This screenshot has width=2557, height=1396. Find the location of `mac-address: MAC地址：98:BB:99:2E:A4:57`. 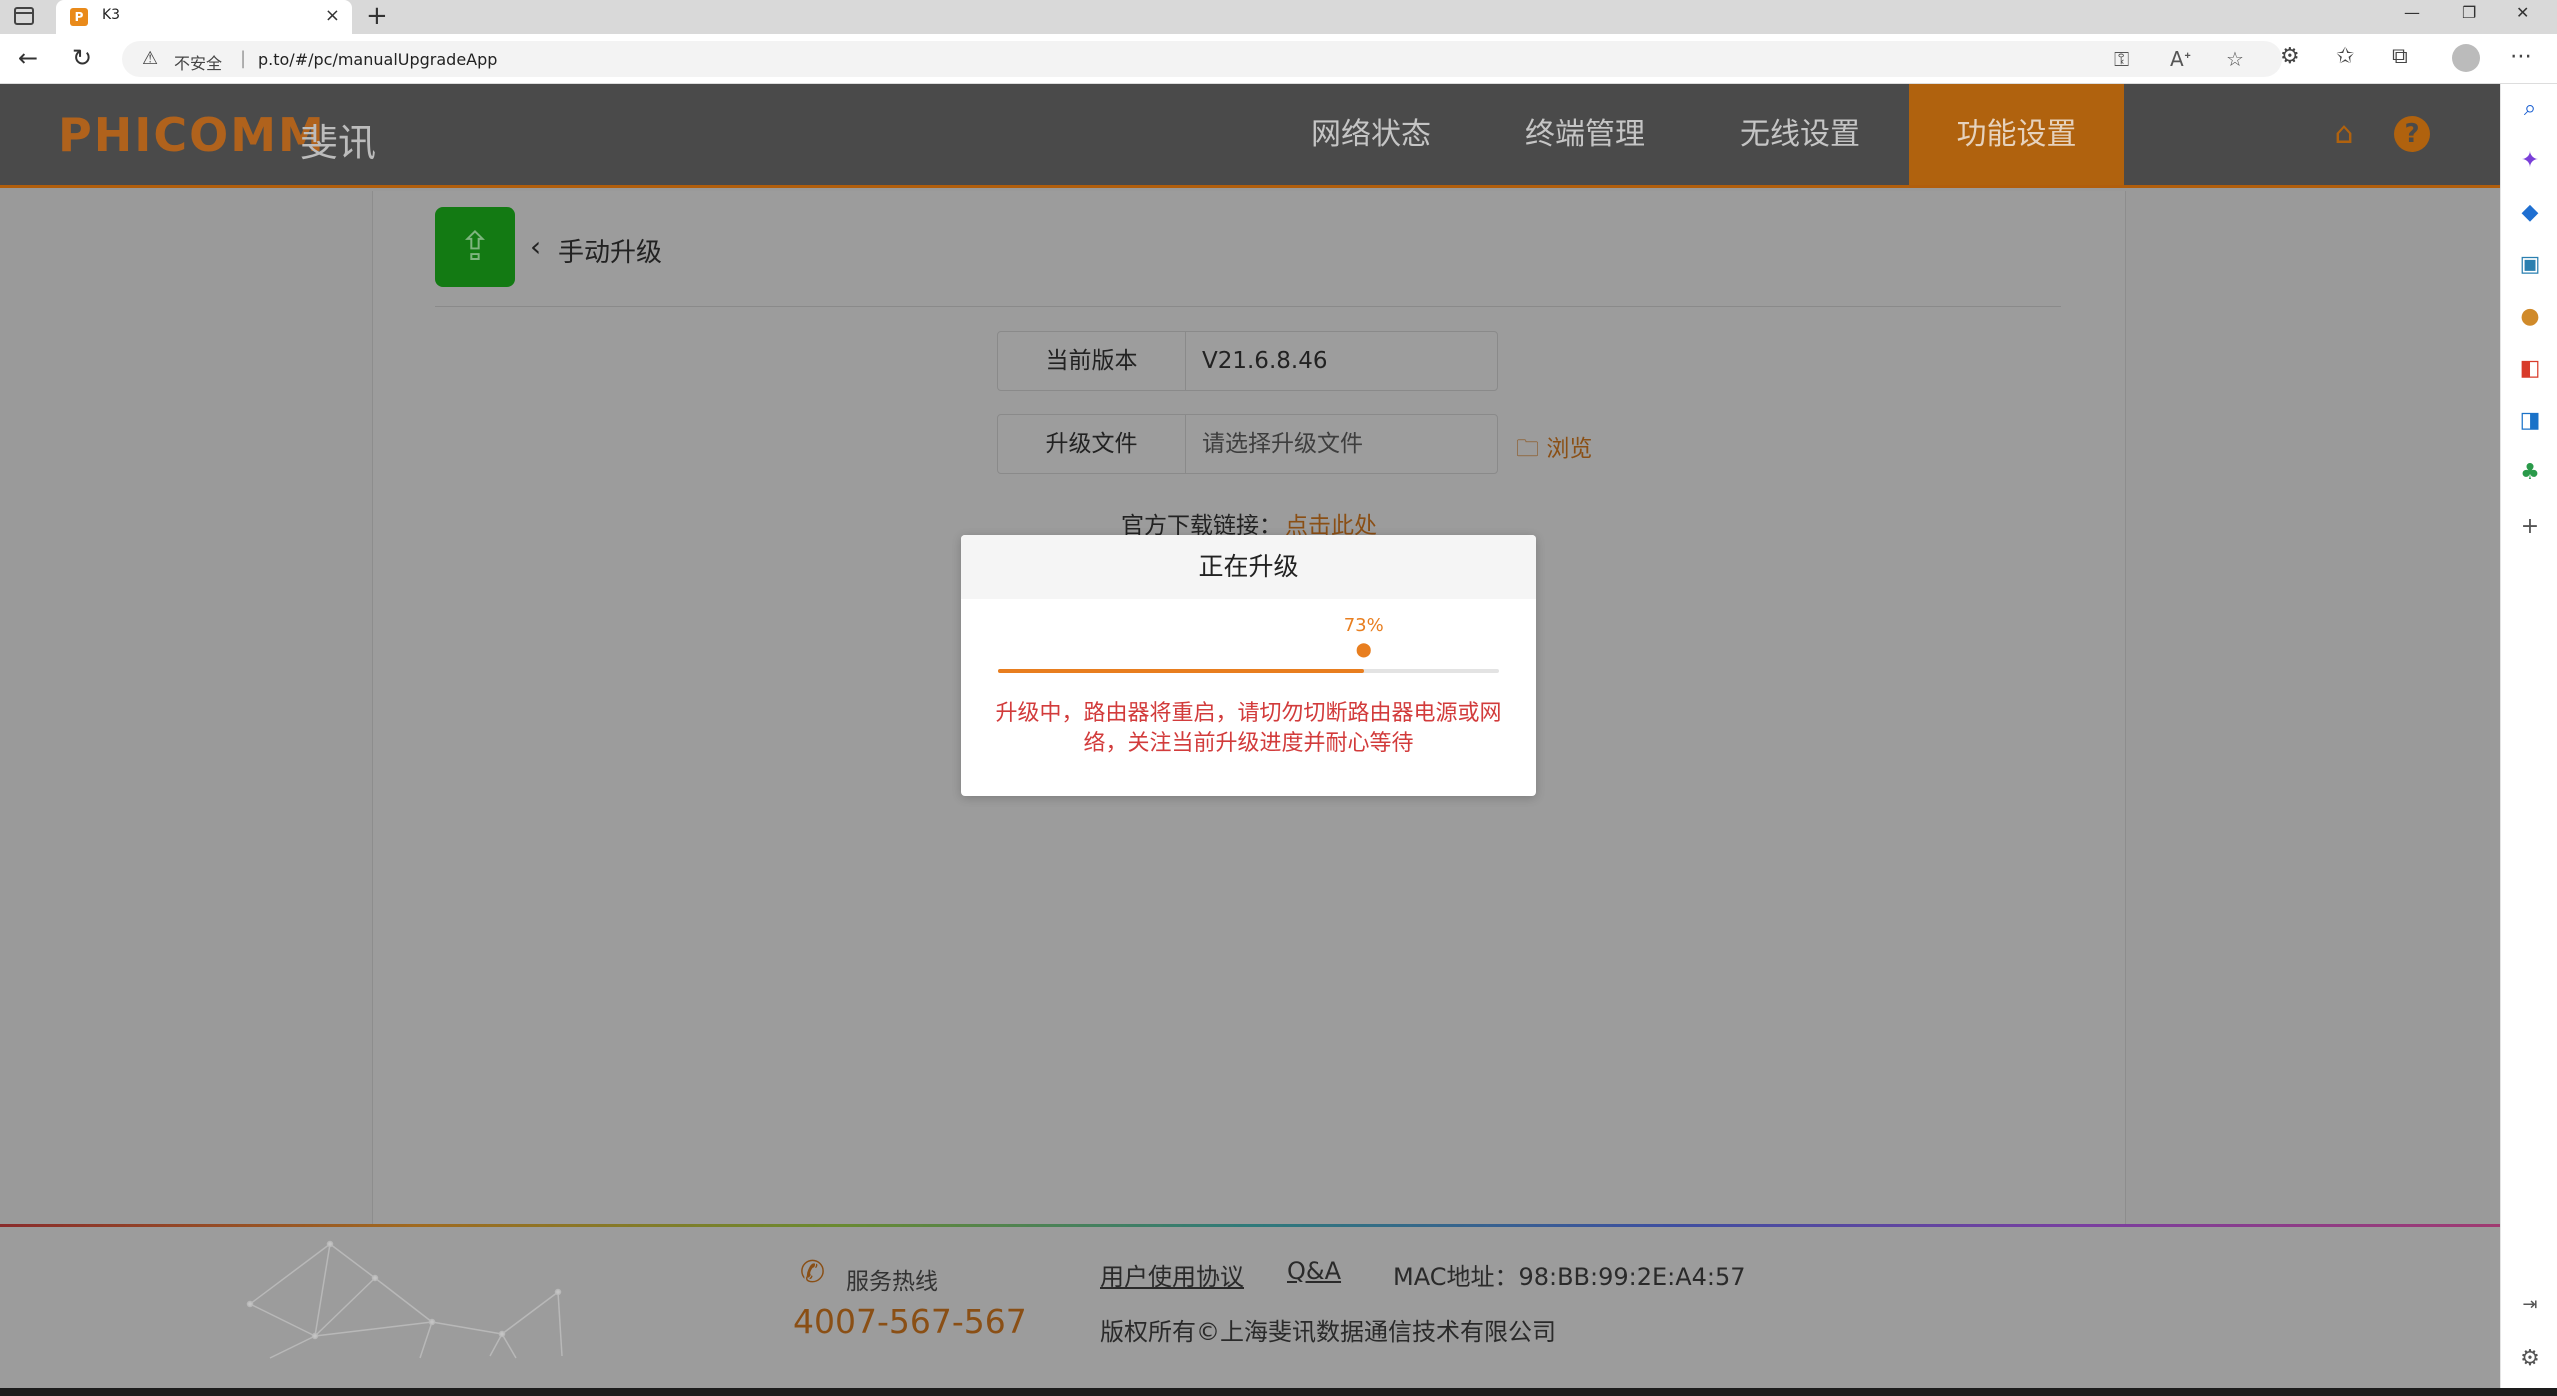

mac-address: MAC地址：98:BB:99:2E:A4:57 is located at coordinates (1569, 1277).